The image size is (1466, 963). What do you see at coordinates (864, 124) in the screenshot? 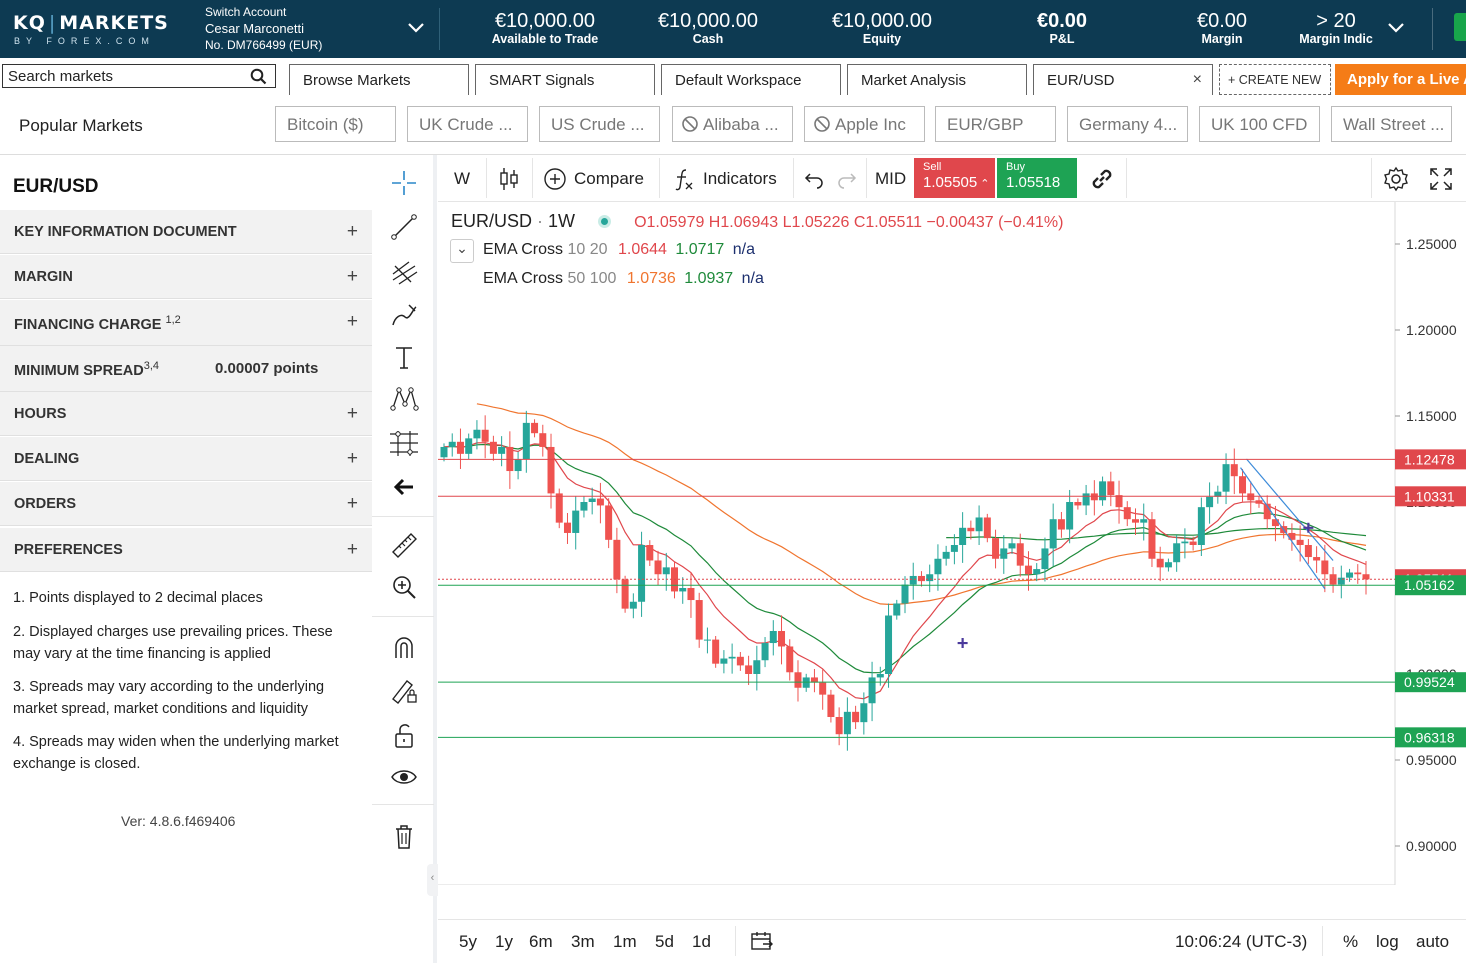
I see `popular-market-item: Apple Inc` at bounding box center [864, 124].